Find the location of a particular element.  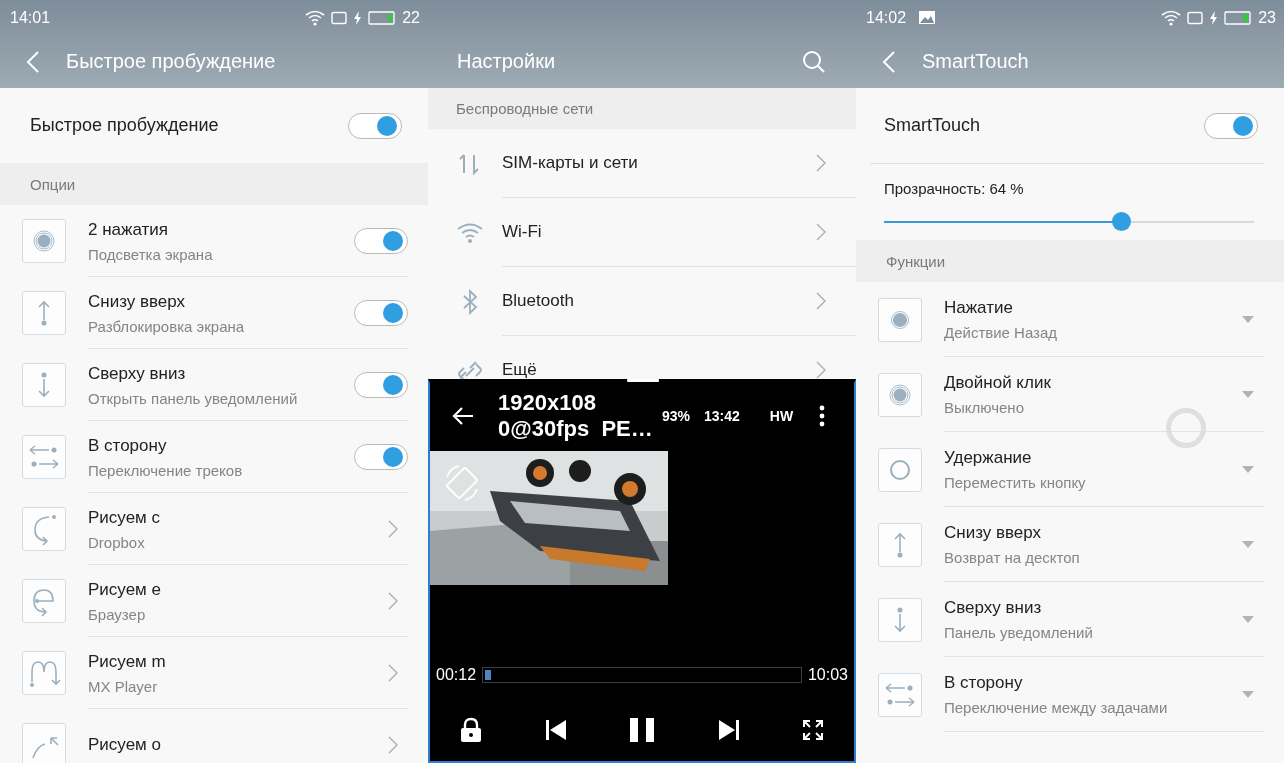

status-time: 14:01 is located at coordinates (30, 17).